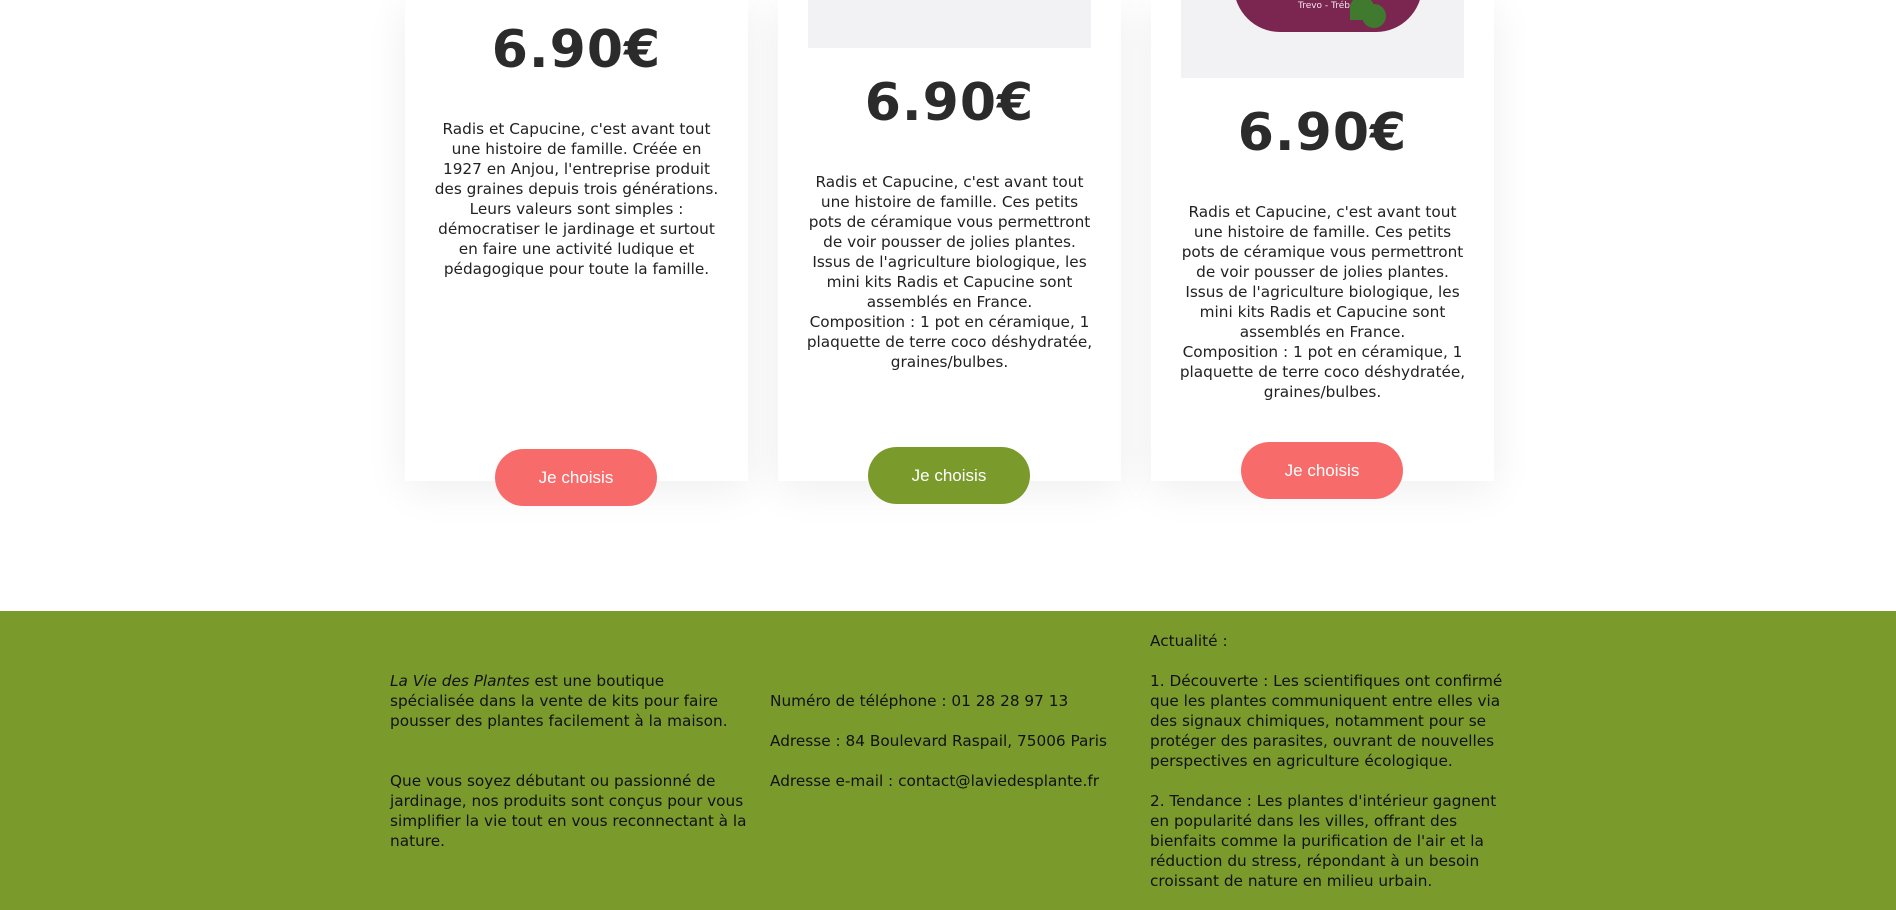  Describe the element at coordinates (949, 24) in the screenshot. I see `product-image` at that location.